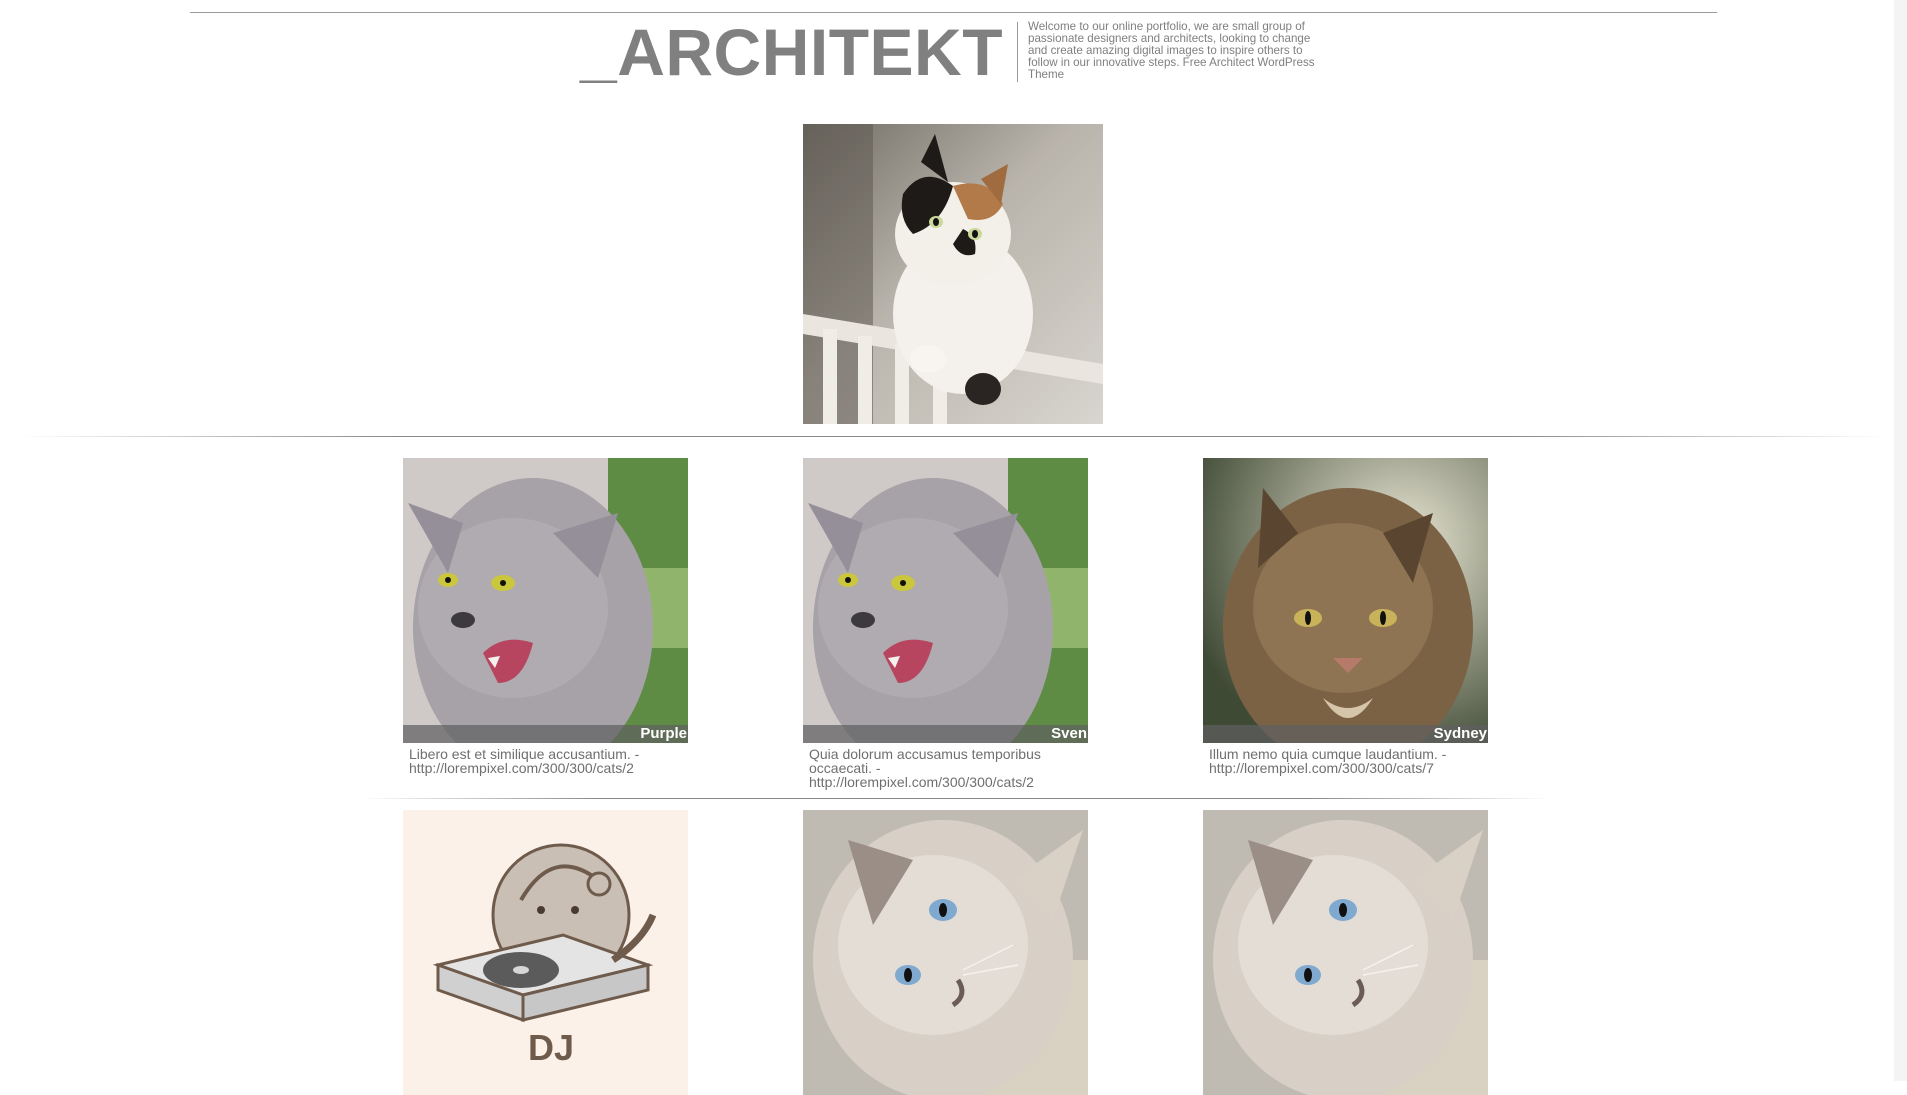  I want to click on section-divider, so click(953, 436).